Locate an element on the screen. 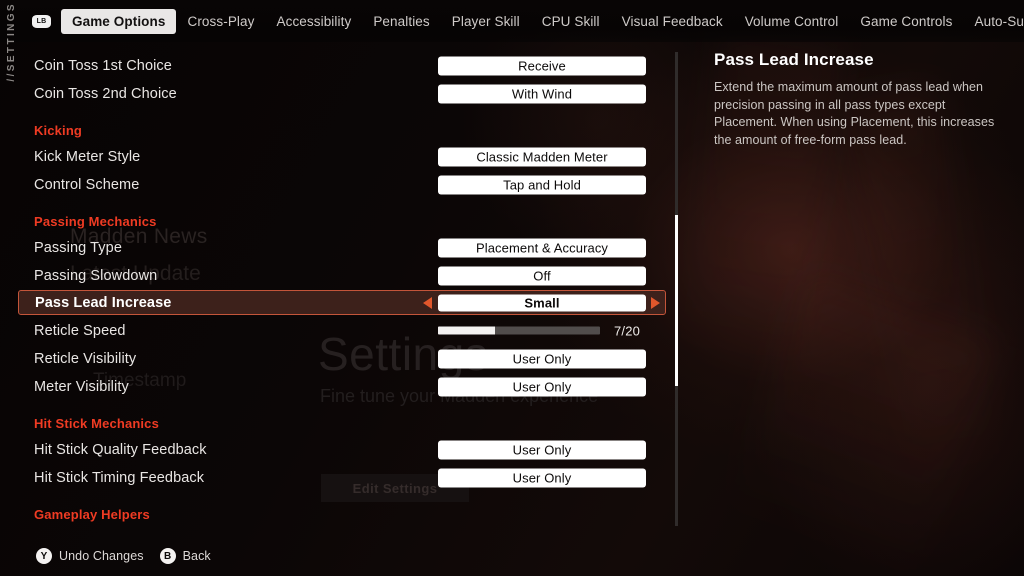 This screenshot has height=576, width=1024. settings-row-label: Passing Type is located at coordinates (78, 247).